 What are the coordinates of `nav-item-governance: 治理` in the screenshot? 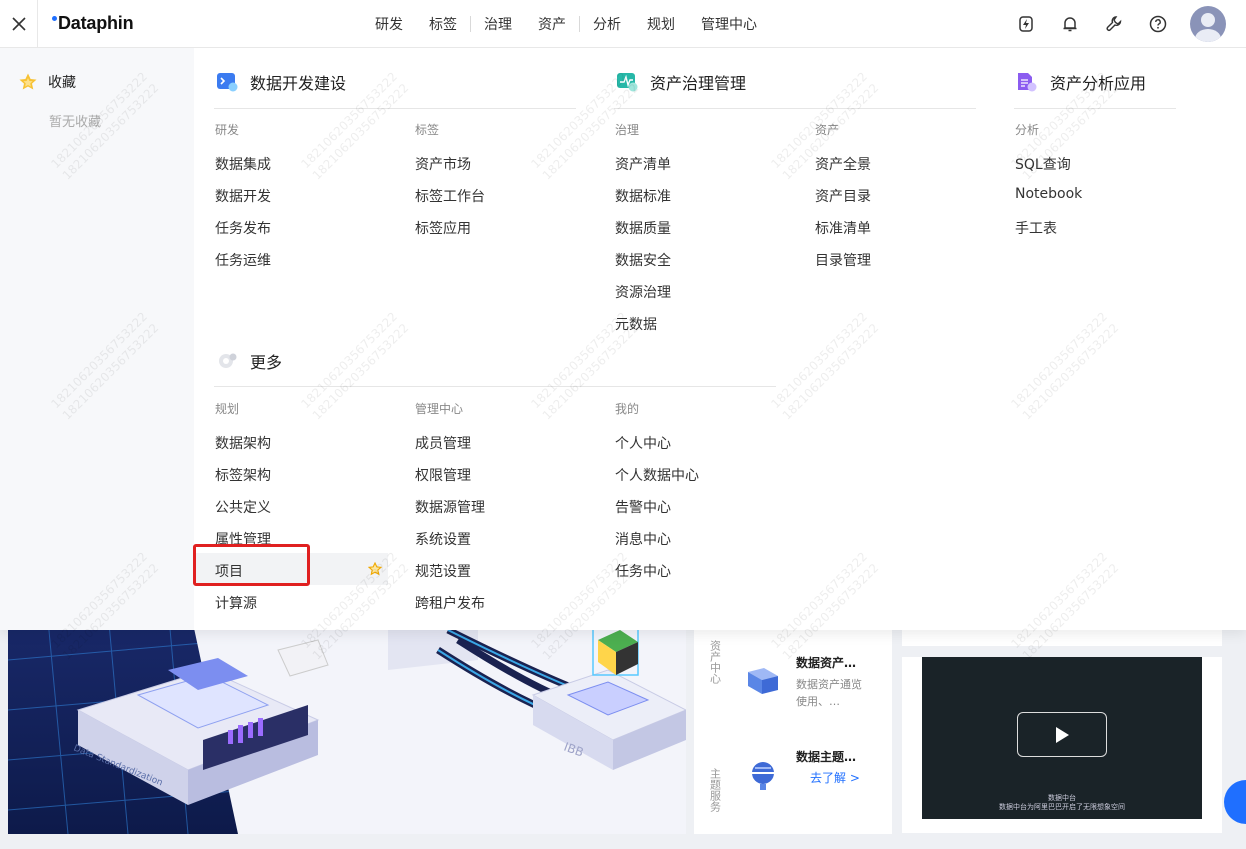 It's located at (498, 24).